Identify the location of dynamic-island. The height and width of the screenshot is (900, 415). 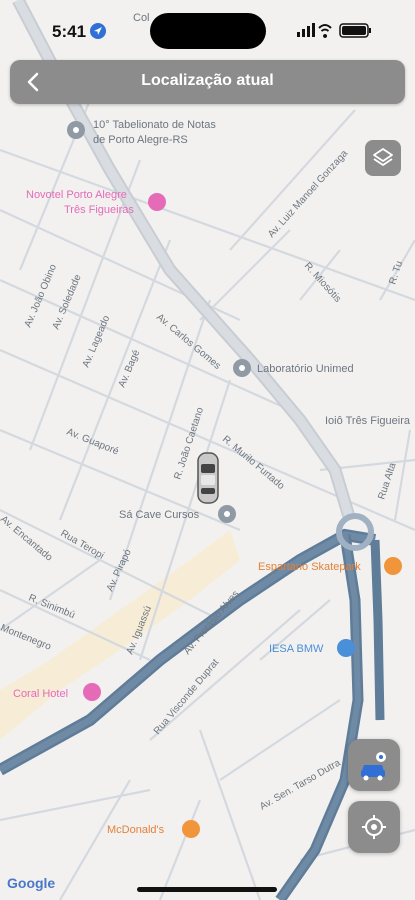
(208, 31).